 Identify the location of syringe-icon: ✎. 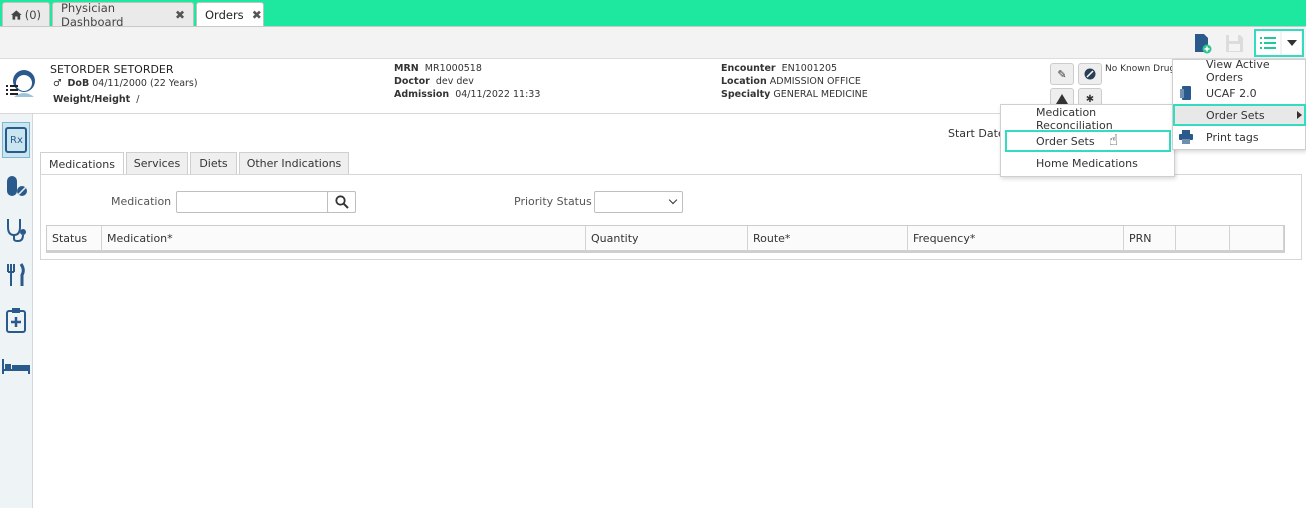
(1062, 74).